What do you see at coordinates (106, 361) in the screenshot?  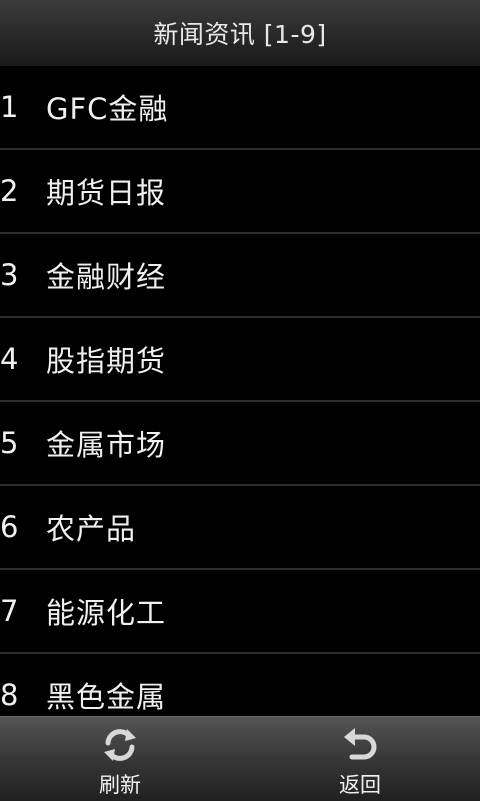 I see `item-label: 股指期货` at bounding box center [106, 361].